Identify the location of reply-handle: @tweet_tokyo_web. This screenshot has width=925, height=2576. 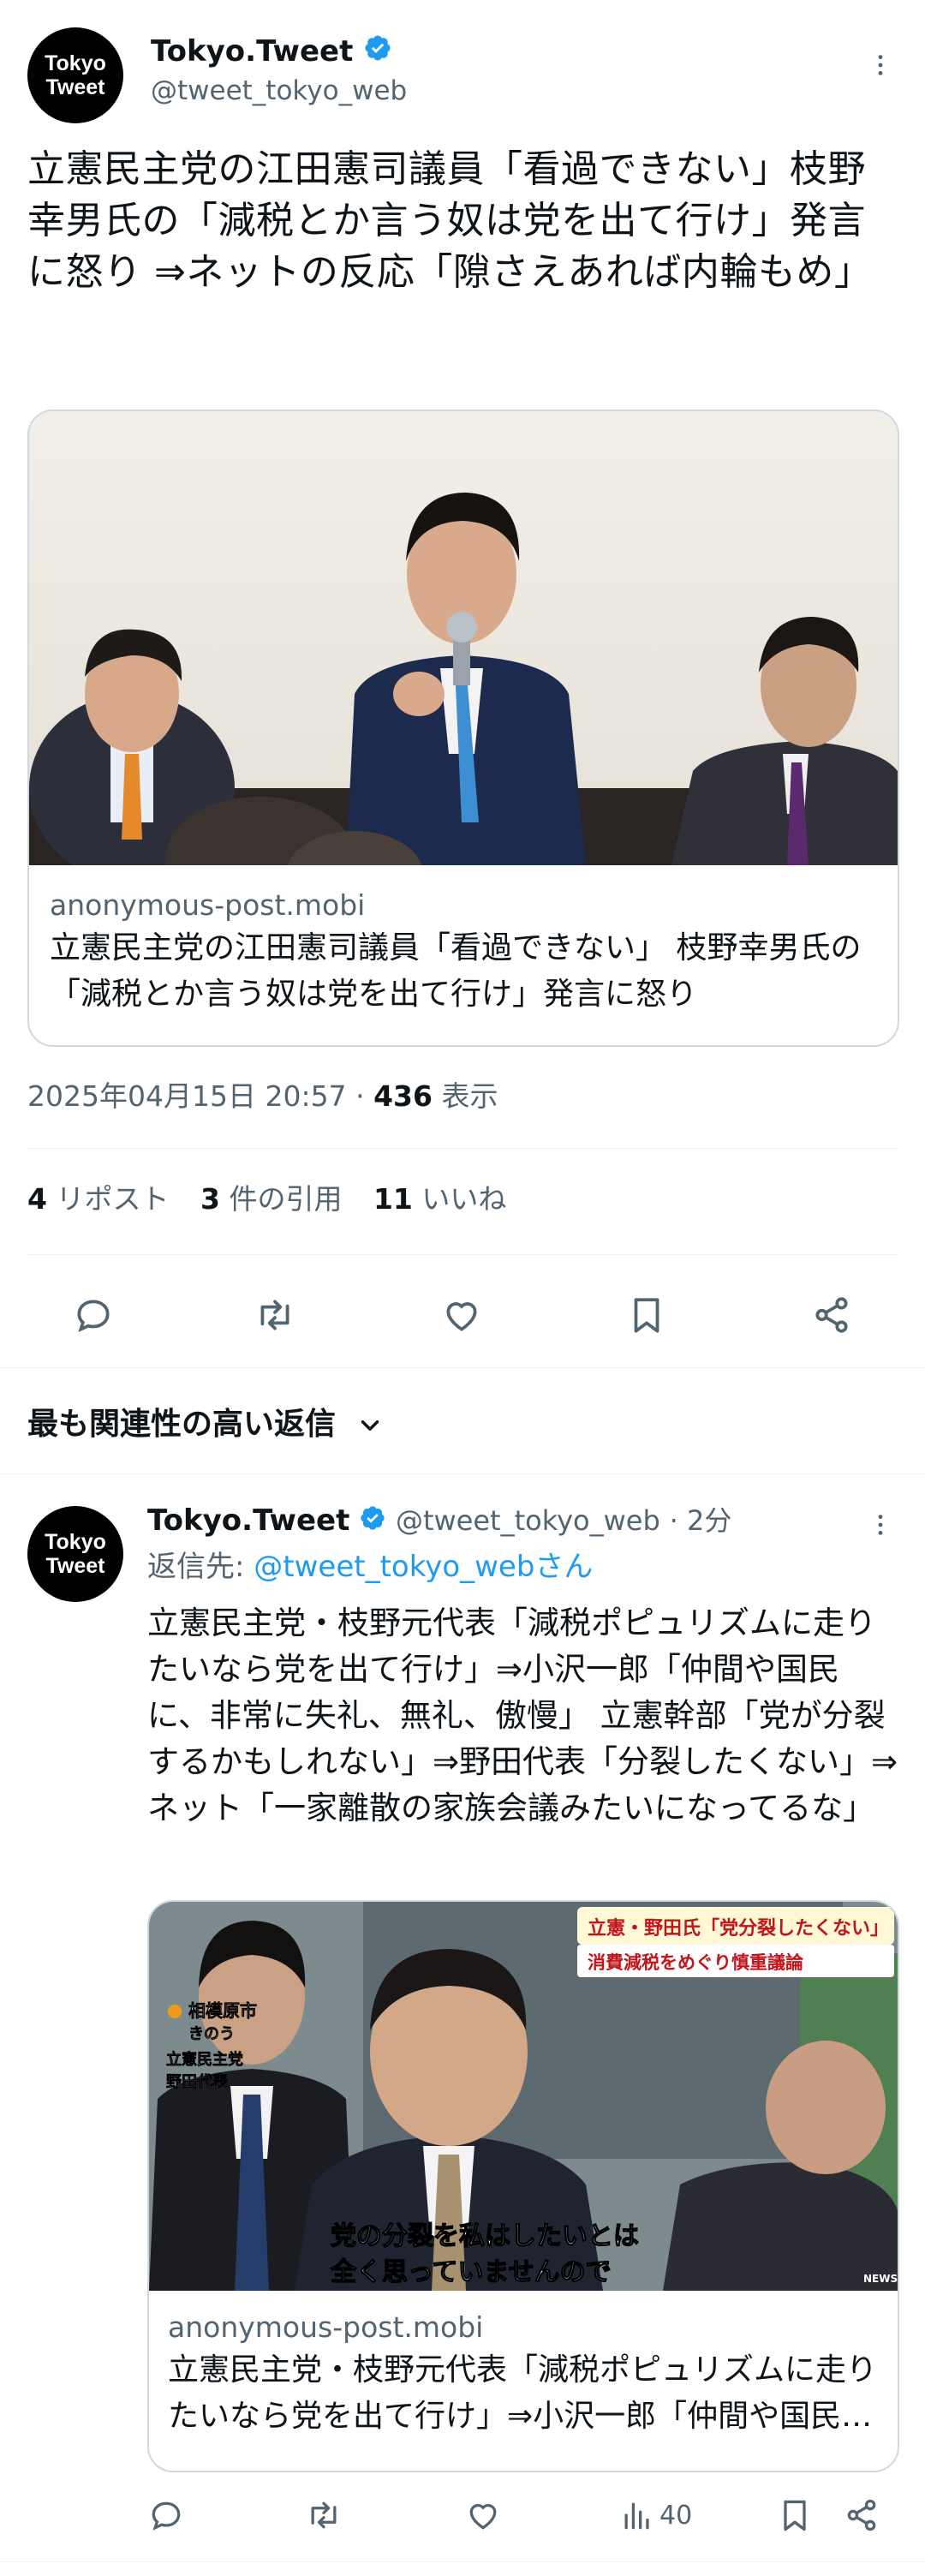
(528, 1521).